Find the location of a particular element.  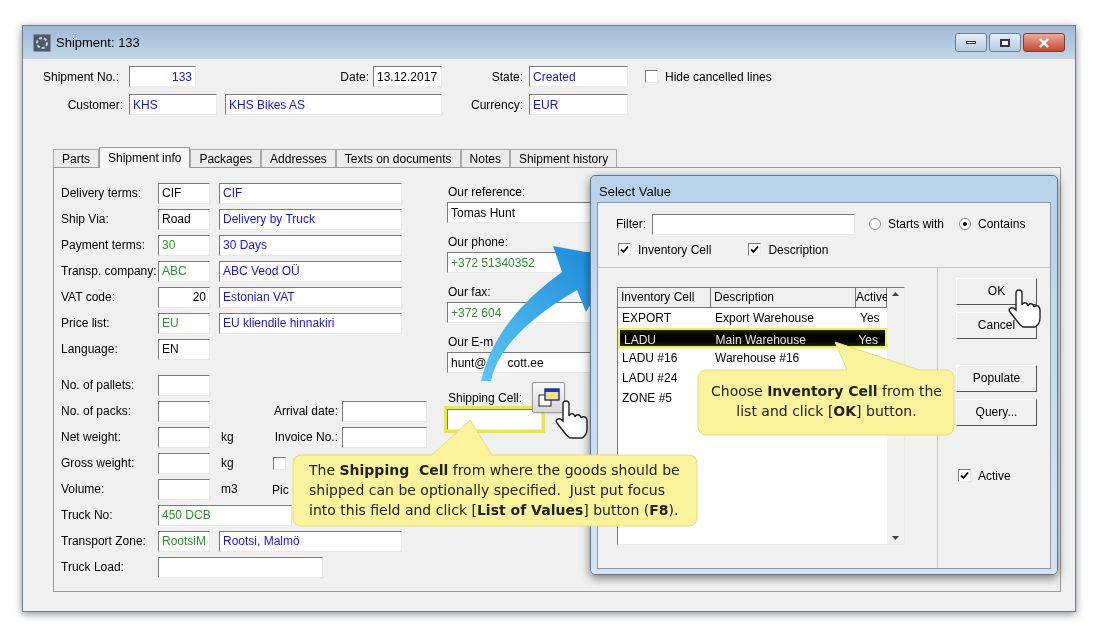

field-label: No. of pallets: is located at coordinates (98, 385).